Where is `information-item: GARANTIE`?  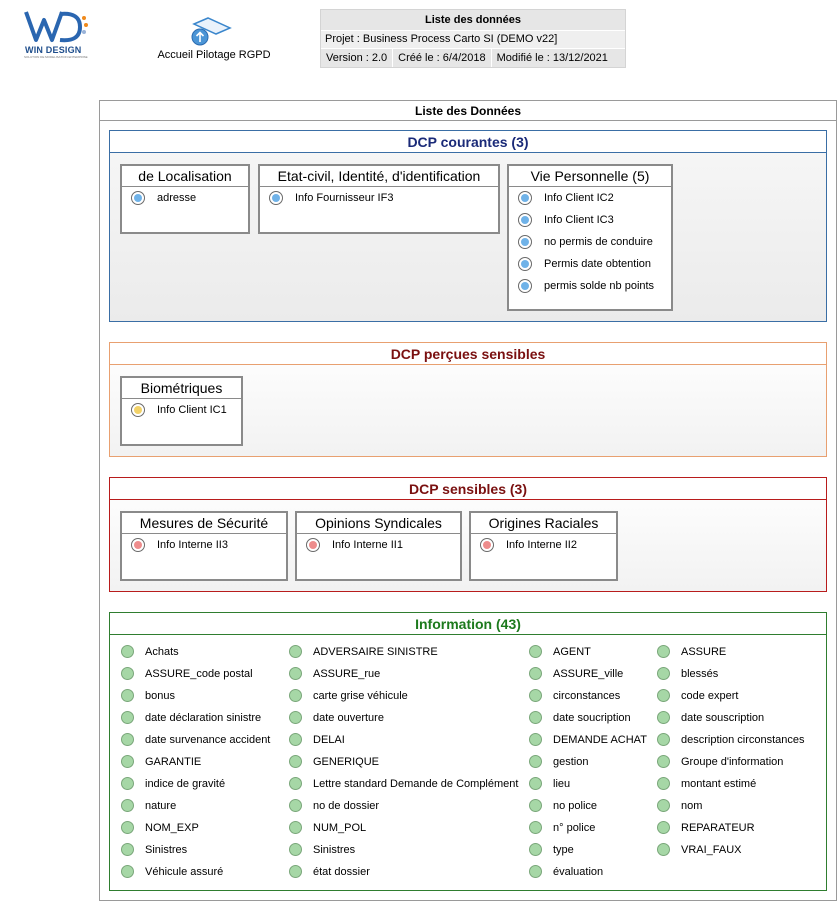
information-item: GARANTIE is located at coordinates (160, 762).